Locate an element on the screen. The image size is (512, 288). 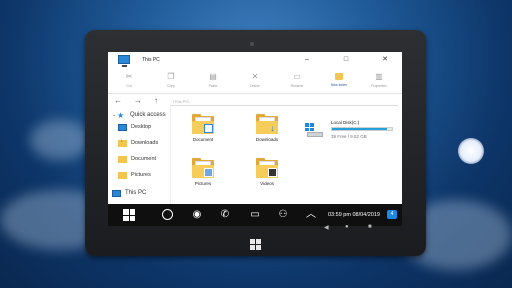
sidebar-item-downloads: Downloads is located at coordinates (138, 143).